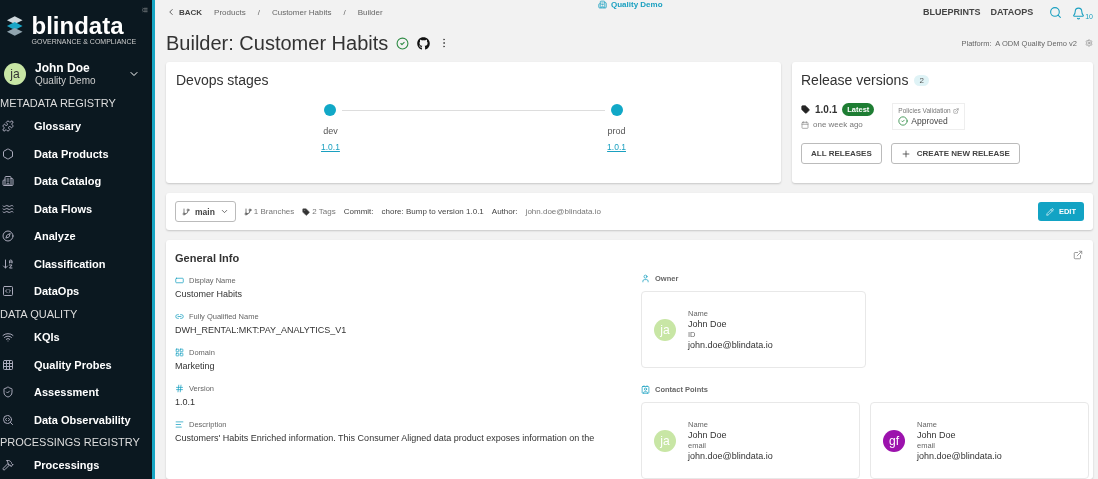 The image size is (1098, 479). Describe the element at coordinates (224, 211) in the screenshot. I see `chevron-down-icon` at that location.